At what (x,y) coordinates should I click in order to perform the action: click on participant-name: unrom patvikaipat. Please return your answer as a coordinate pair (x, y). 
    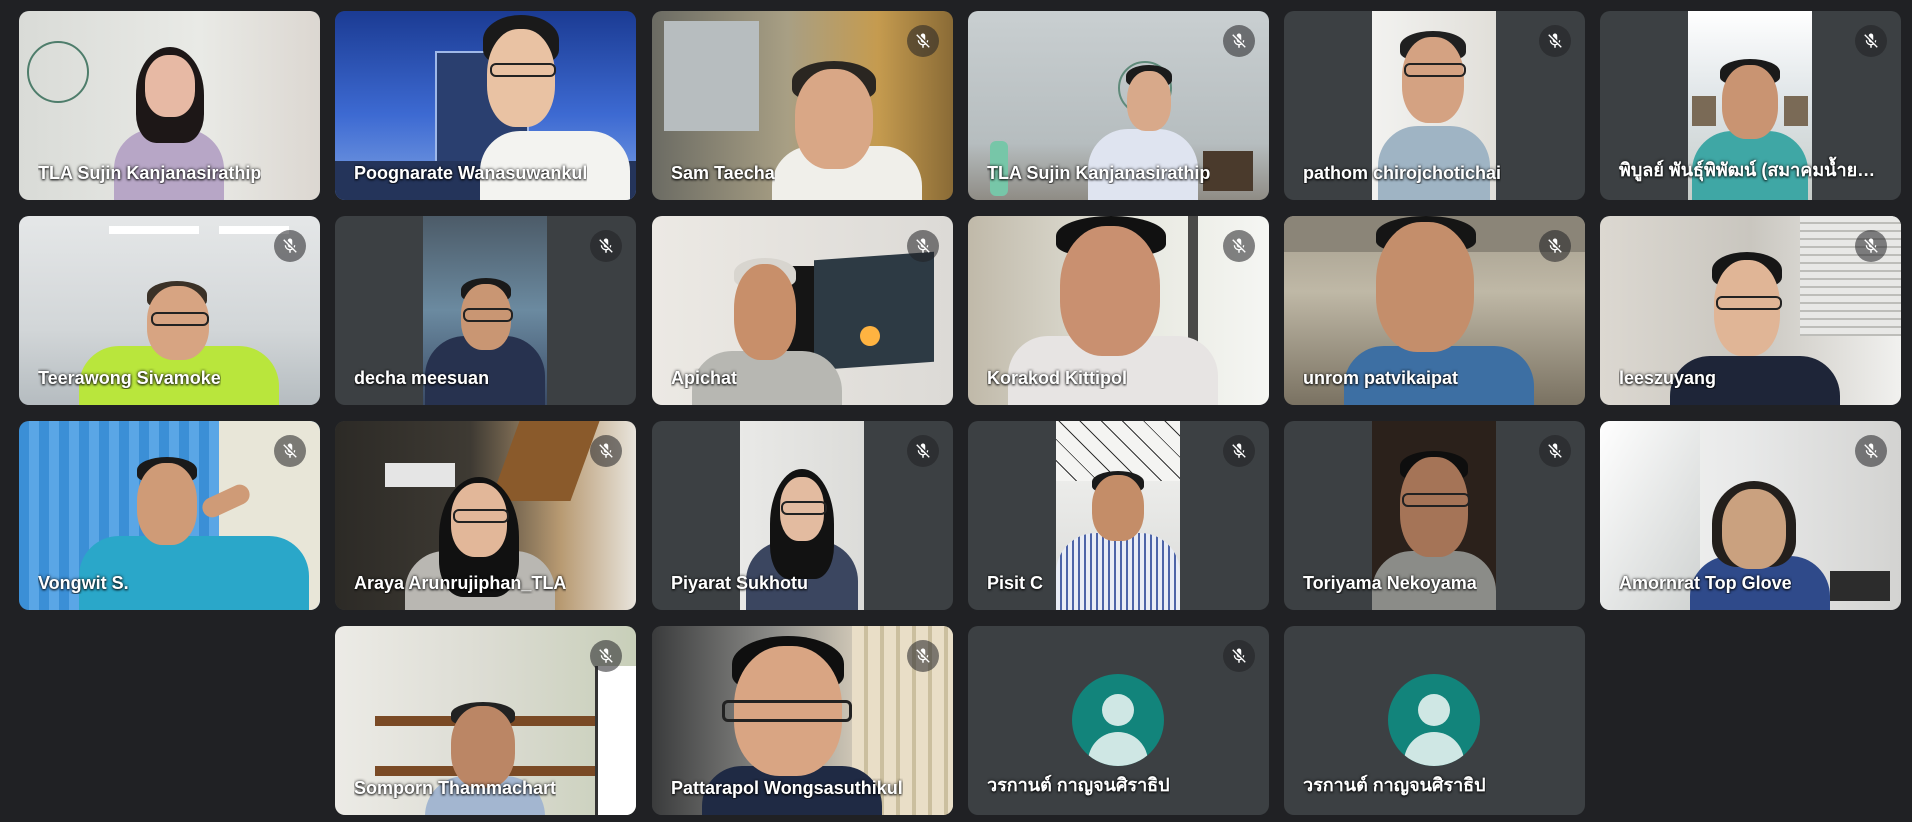
    Looking at the image, I should click on (1381, 378).